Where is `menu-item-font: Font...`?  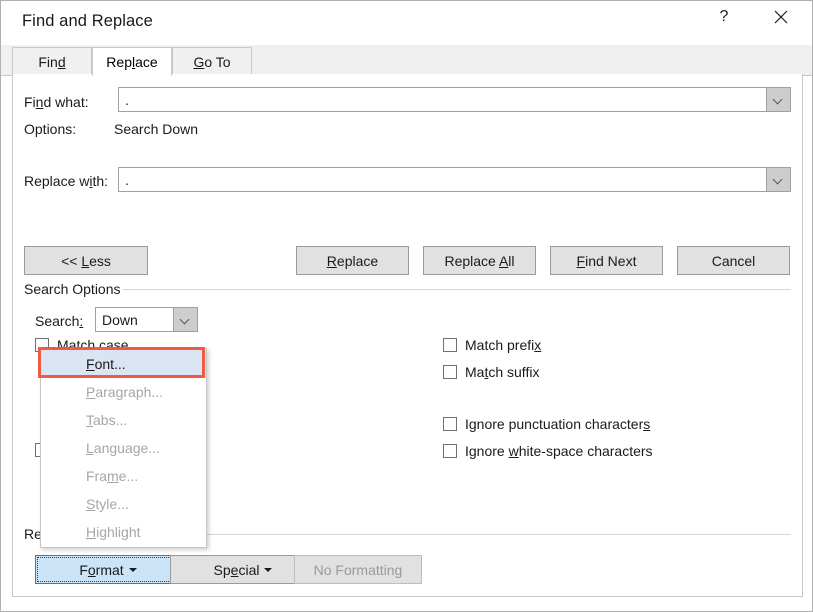
menu-item-font: Font... is located at coordinates (122, 362).